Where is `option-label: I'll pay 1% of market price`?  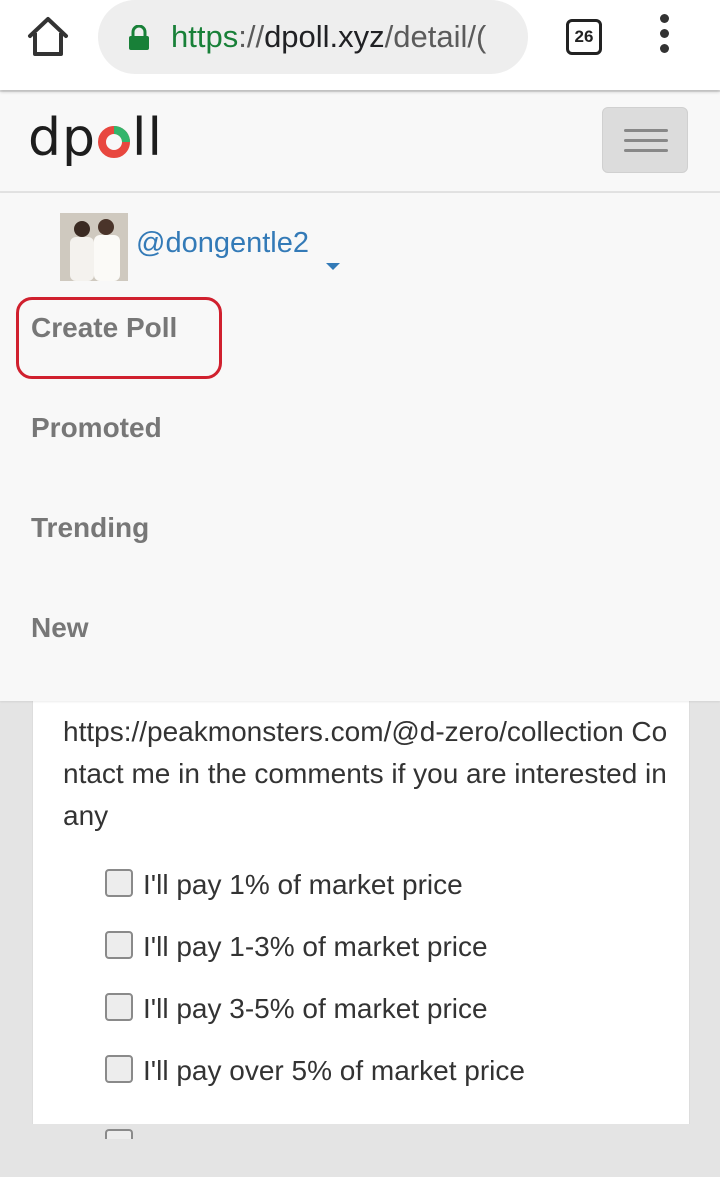
option-label: I'll pay 1% of market price is located at coordinates (303, 884).